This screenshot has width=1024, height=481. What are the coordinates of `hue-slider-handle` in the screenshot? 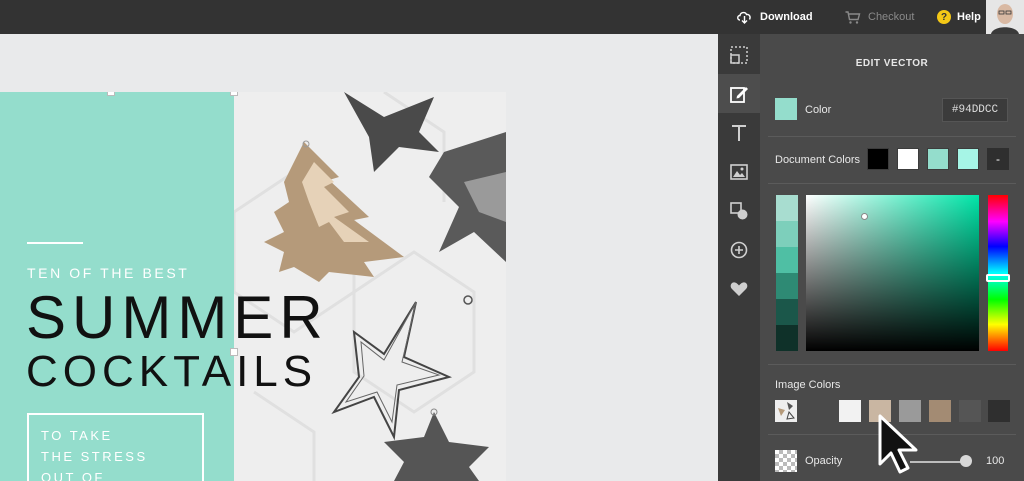 It's located at (998, 278).